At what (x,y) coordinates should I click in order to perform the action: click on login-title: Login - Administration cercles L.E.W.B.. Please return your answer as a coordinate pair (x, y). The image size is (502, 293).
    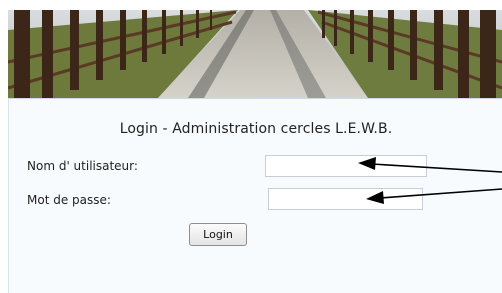
    Looking at the image, I should click on (256, 129).